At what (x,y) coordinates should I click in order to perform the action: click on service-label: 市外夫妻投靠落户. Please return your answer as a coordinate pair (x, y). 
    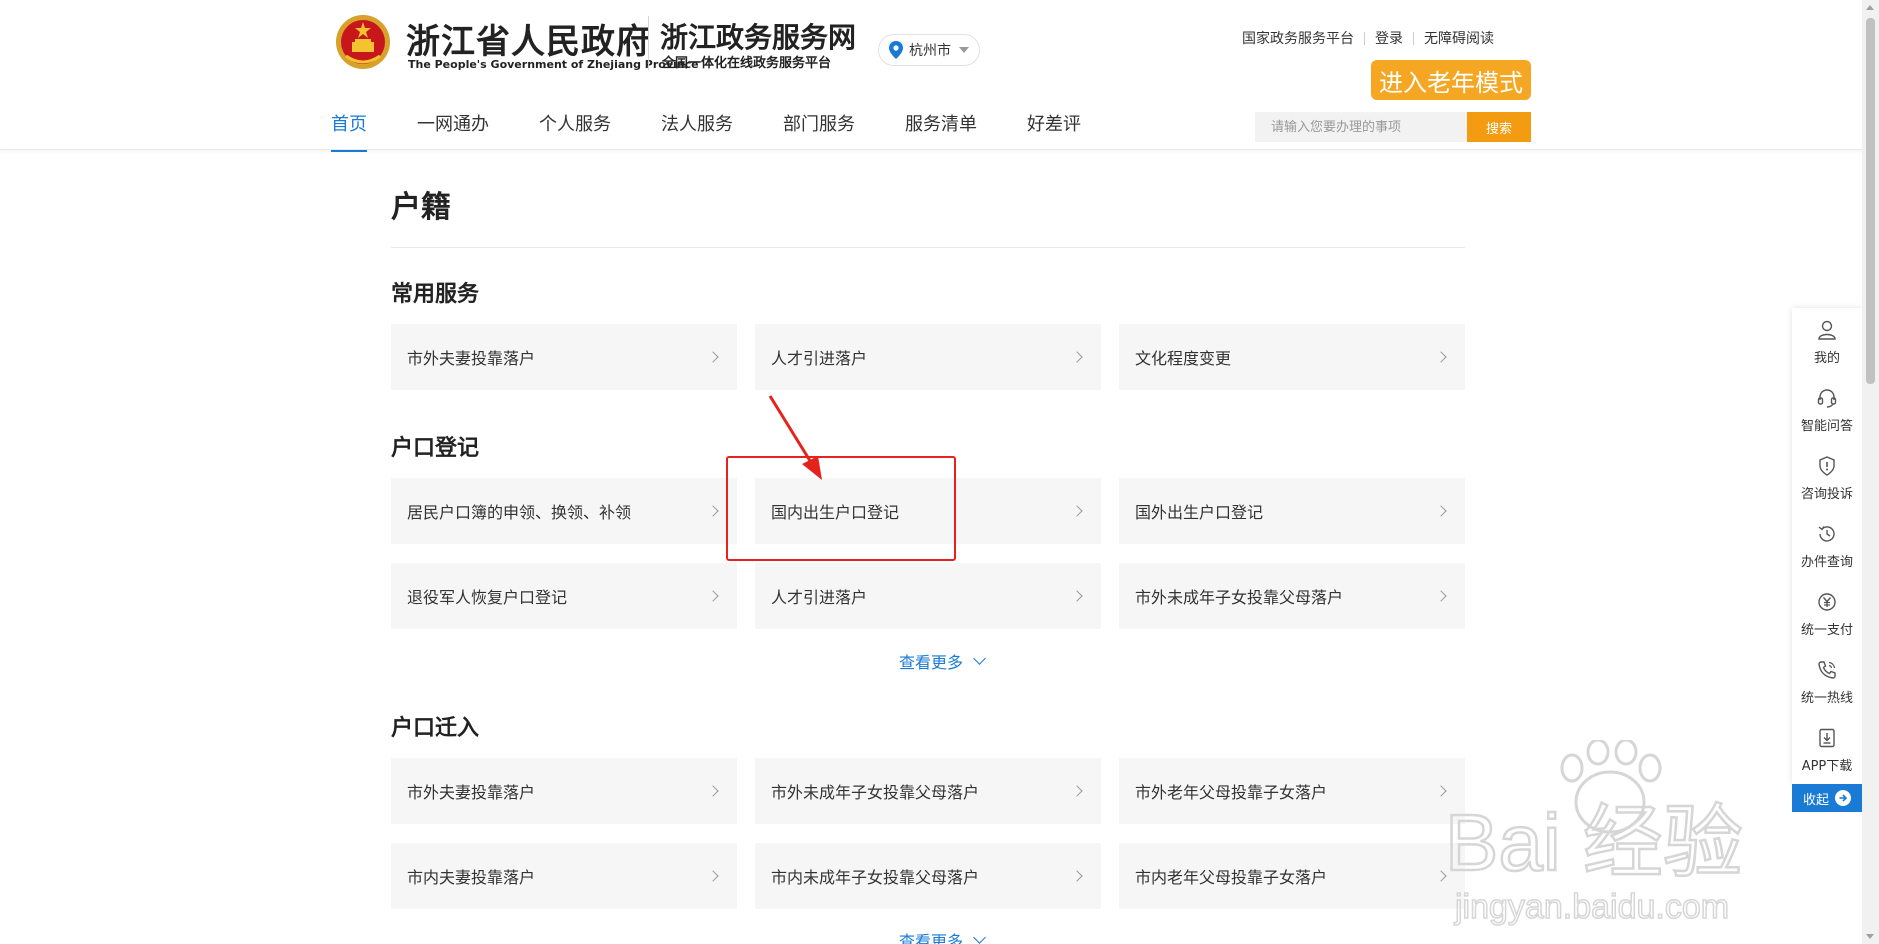
    Looking at the image, I should click on (471, 792).